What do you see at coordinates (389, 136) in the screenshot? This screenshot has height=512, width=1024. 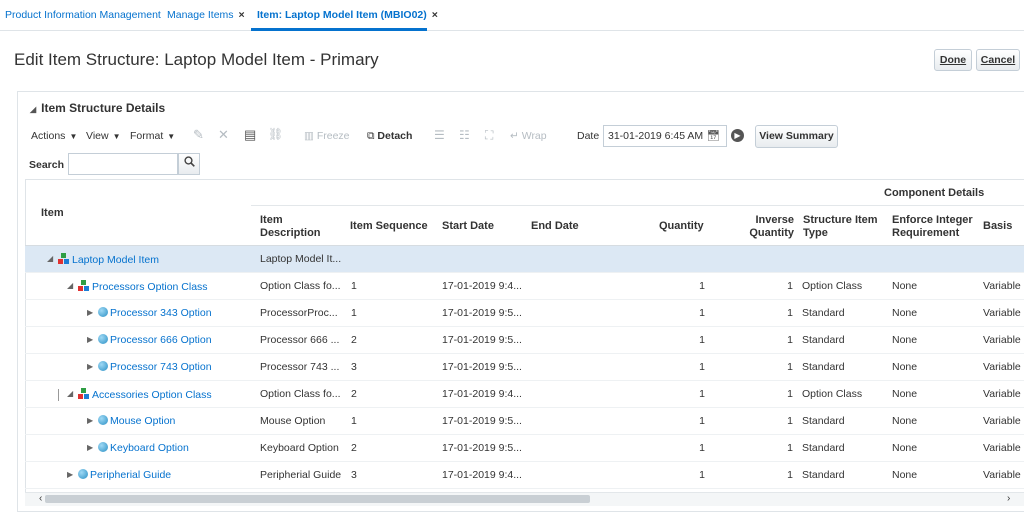 I see `detach-button: ⧉ Detach` at bounding box center [389, 136].